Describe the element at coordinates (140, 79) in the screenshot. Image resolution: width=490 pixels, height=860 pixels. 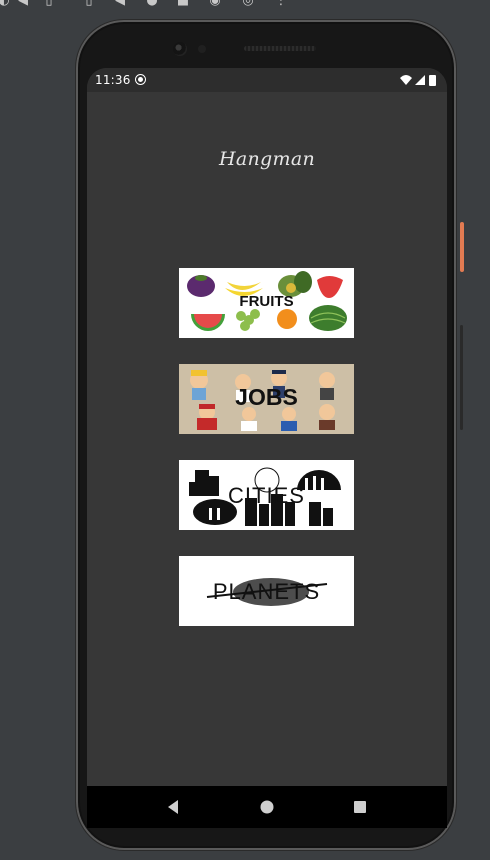
I see `notification-icon` at that location.